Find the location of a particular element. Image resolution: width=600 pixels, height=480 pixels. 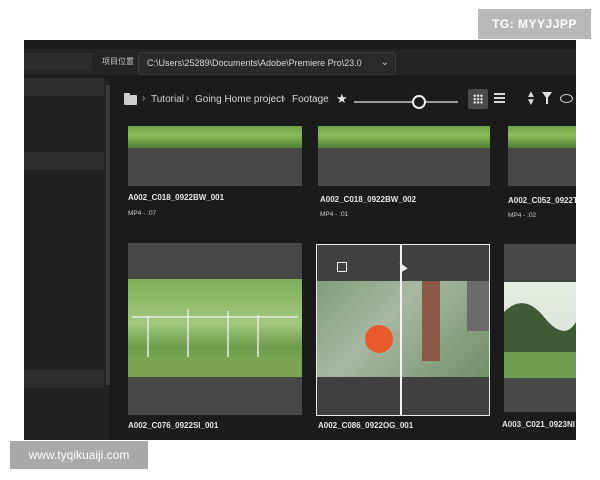

chevron-down-icon: ⌄ is located at coordinates (384, 62).